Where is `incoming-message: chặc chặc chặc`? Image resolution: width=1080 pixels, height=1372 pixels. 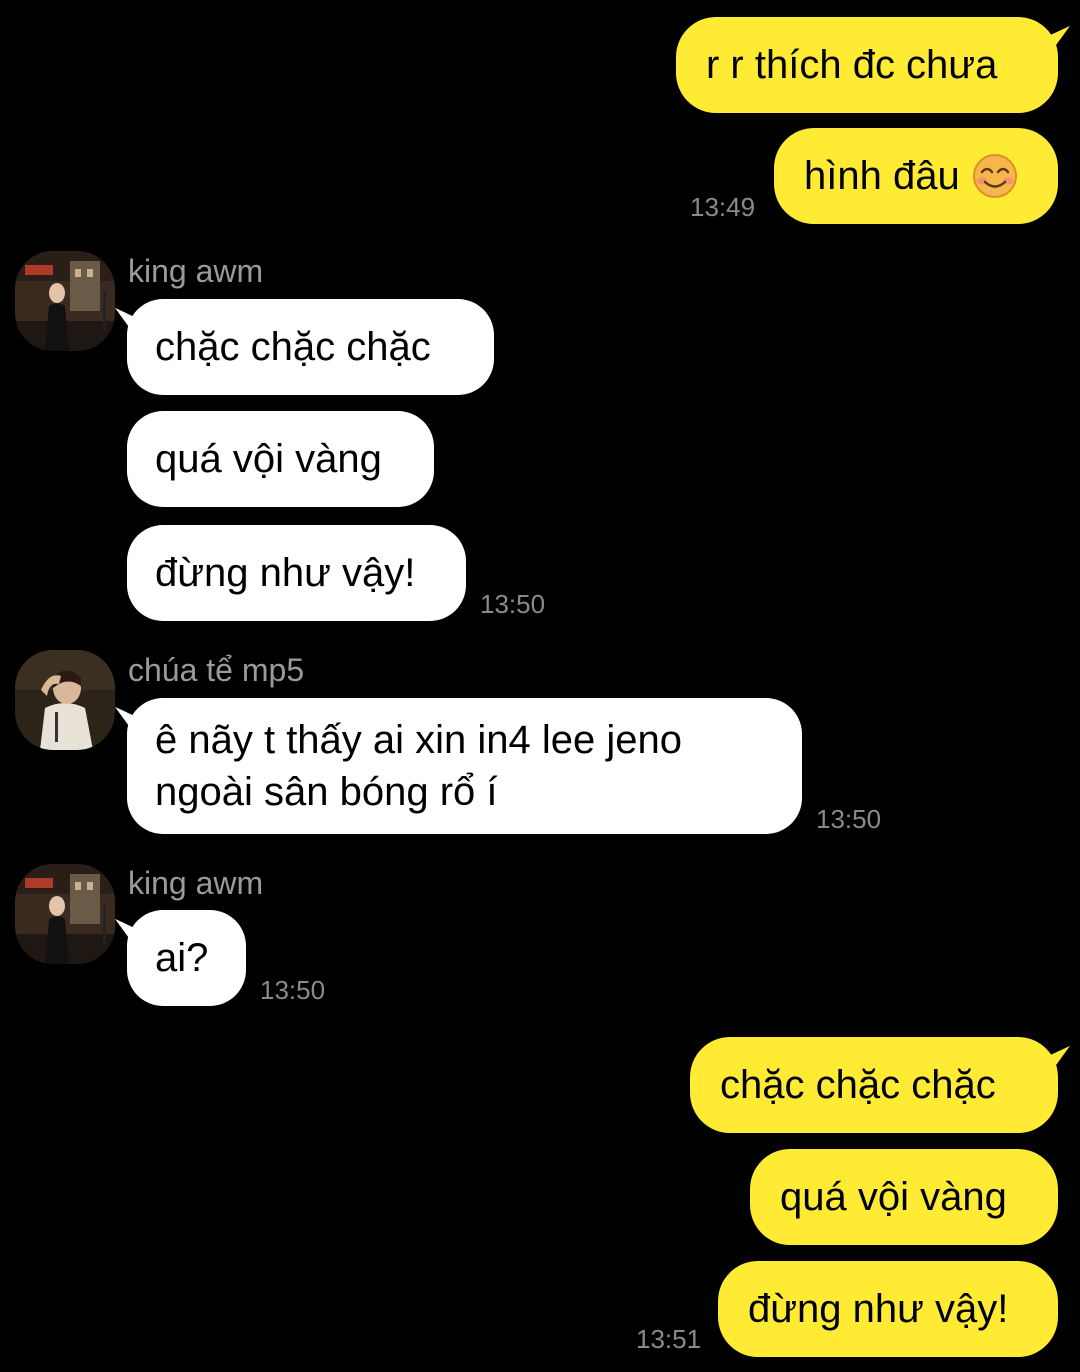 incoming-message: chặc chặc chặc is located at coordinates (310, 347).